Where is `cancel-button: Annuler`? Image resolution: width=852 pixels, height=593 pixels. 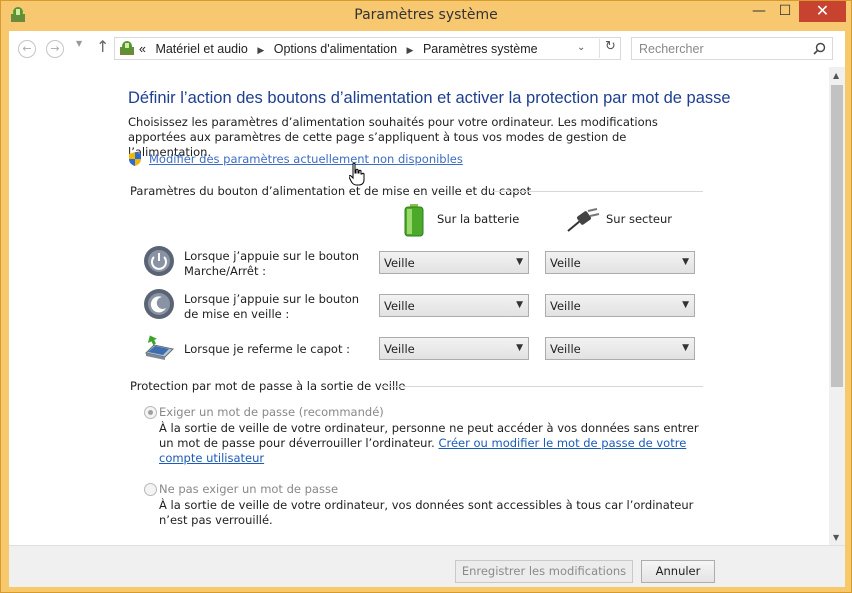 cancel-button: Annuler is located at coordinates (678, 571).